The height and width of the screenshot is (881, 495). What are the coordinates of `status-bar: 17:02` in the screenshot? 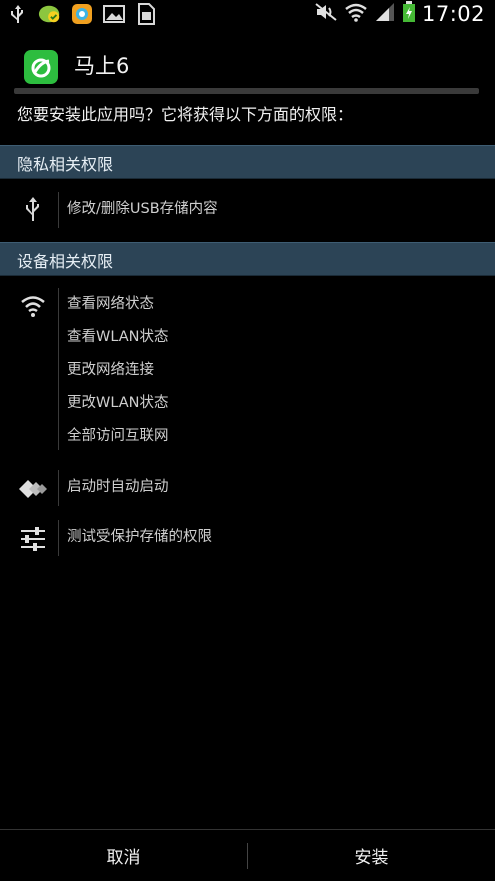 It's located at (247, 14).